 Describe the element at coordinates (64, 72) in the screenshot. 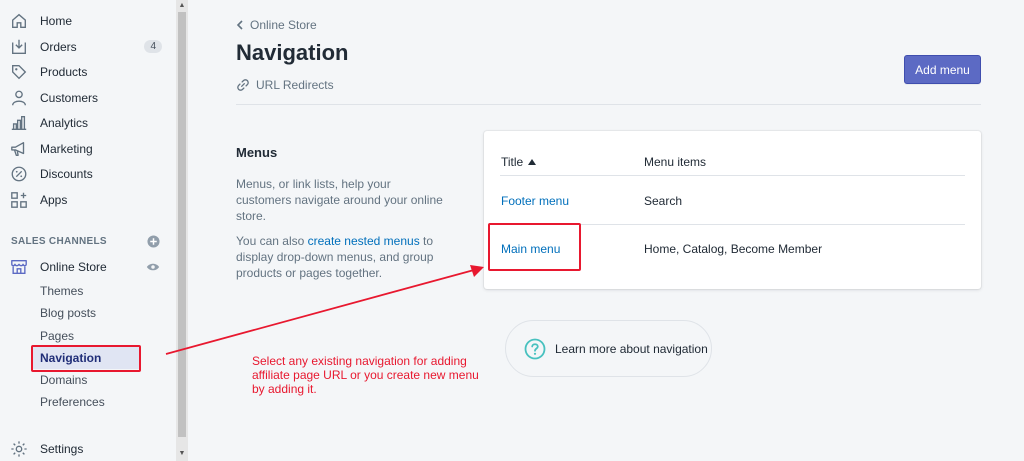

I see `sidebar-item-label: Products` at that location.